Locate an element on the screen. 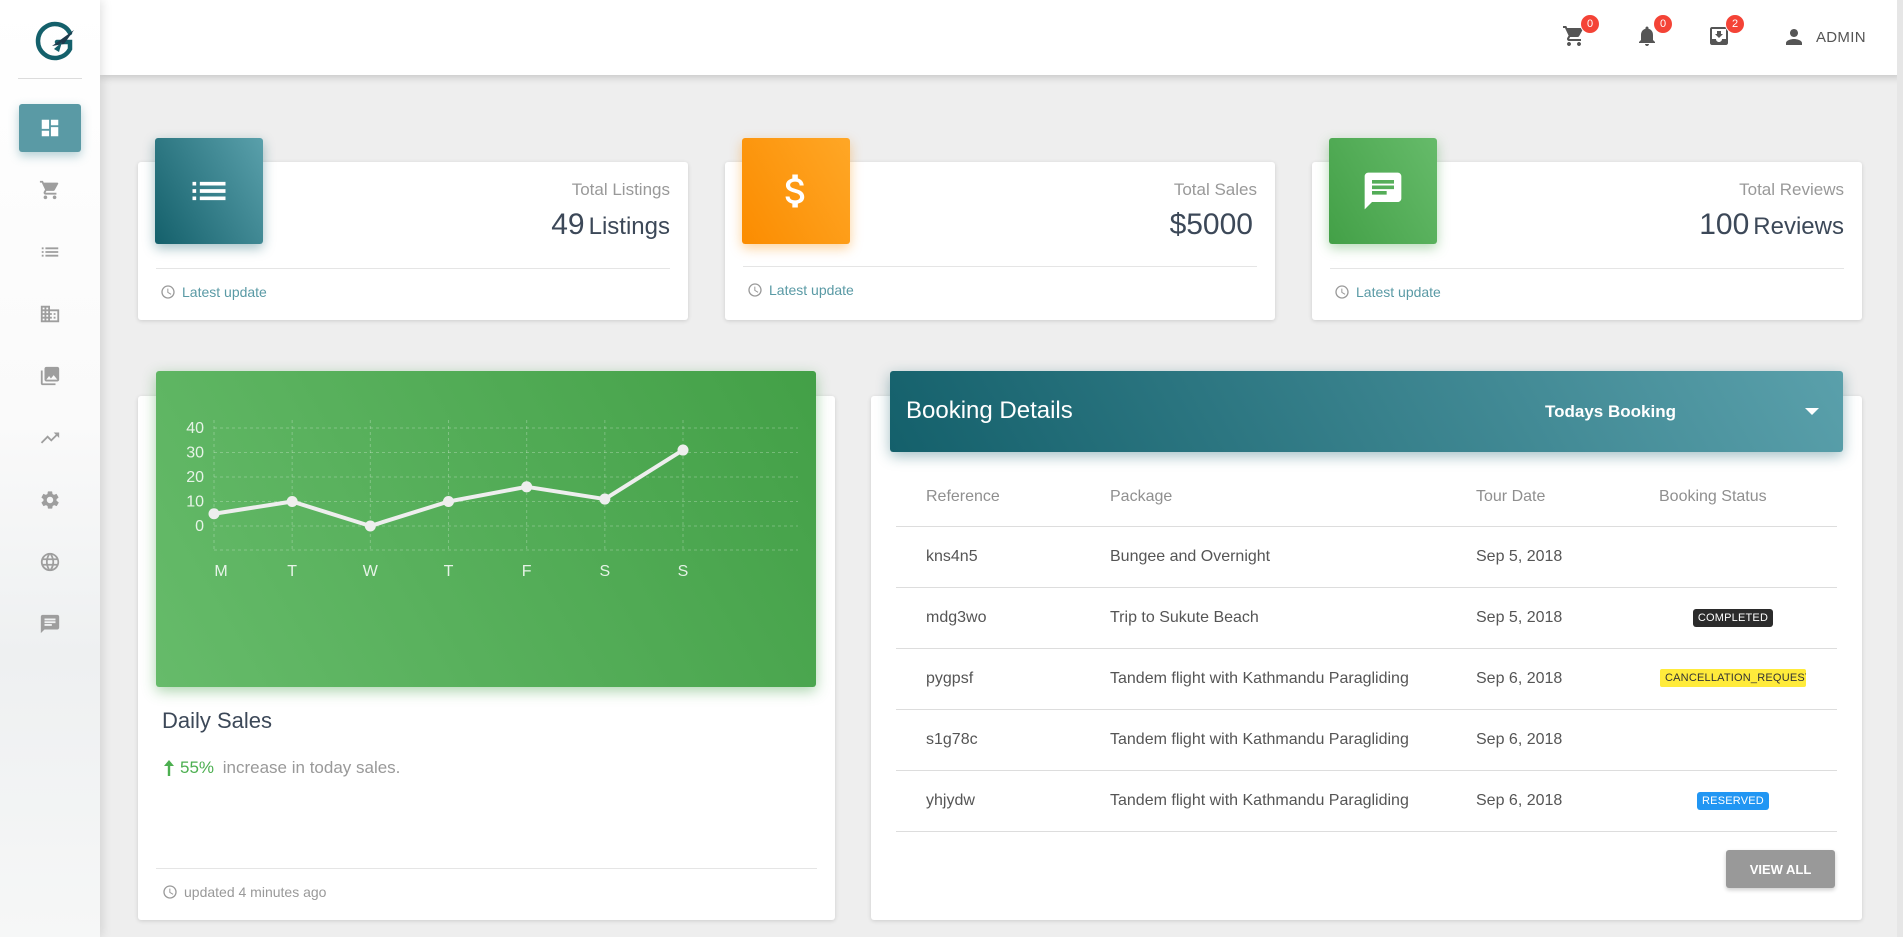 The width and height of the screenshot is (1903, 937). sidebar-item-dashboard is located at coordinates (50, 128).